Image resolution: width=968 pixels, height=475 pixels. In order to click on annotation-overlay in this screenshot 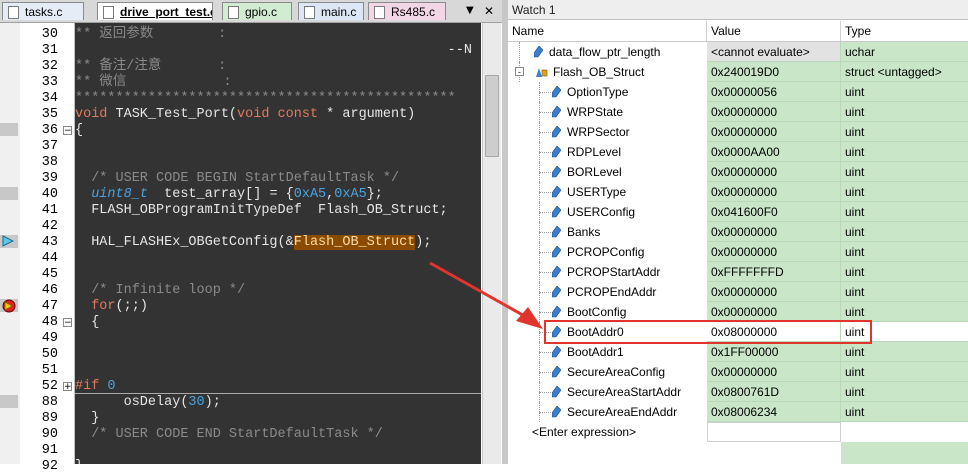, I will do `click(486, 295)`.